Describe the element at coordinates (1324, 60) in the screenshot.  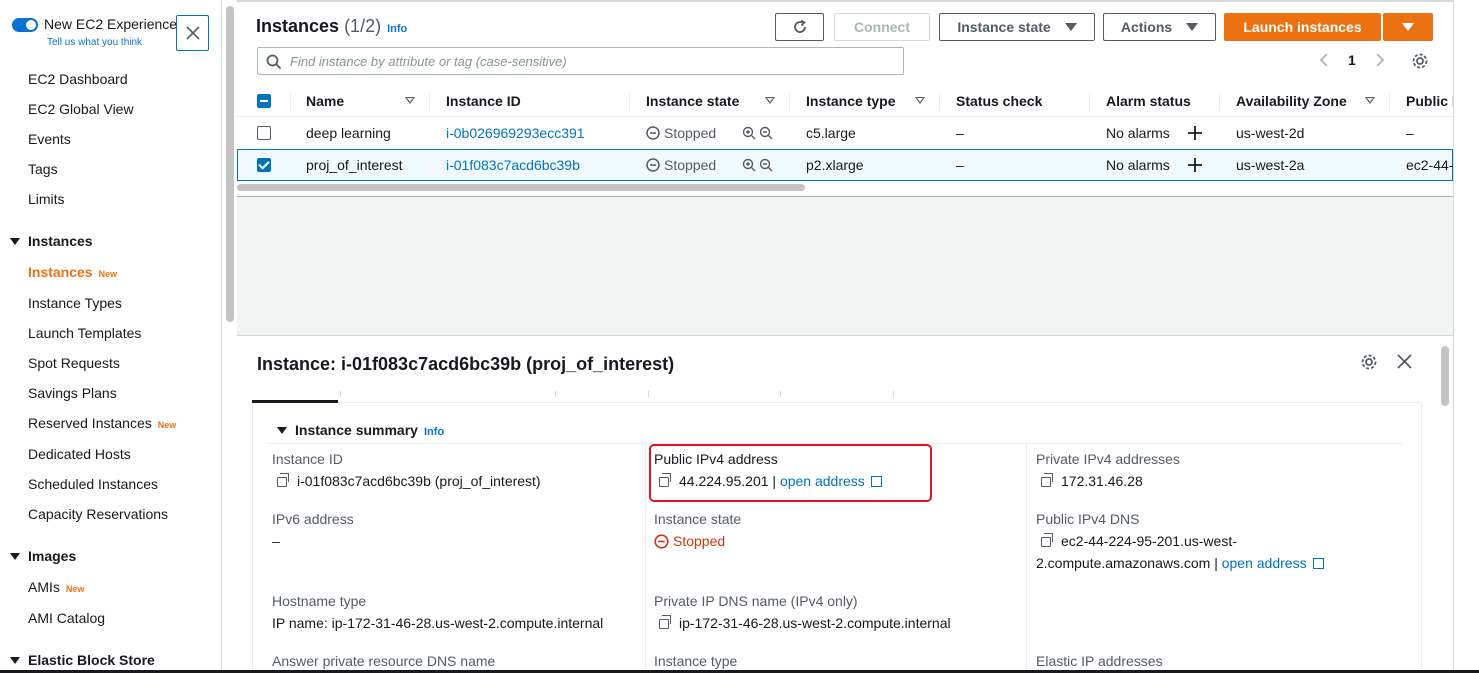
I see `previous-page-icon` at that location.